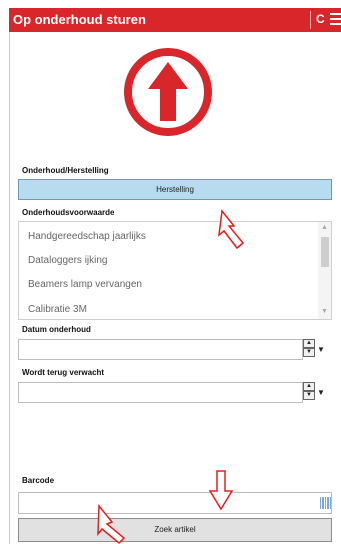  I want to click on hamburger-icon, so click(335, 20).